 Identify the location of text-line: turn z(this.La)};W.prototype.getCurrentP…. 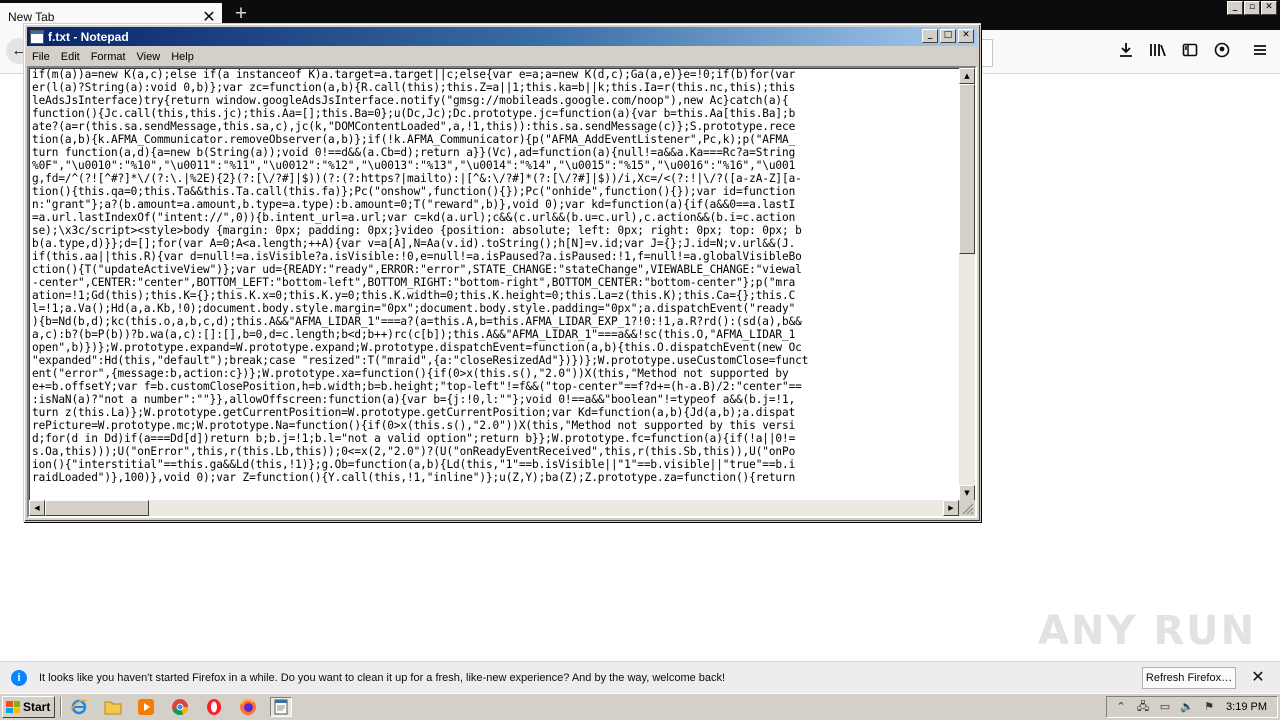
(414, 412).